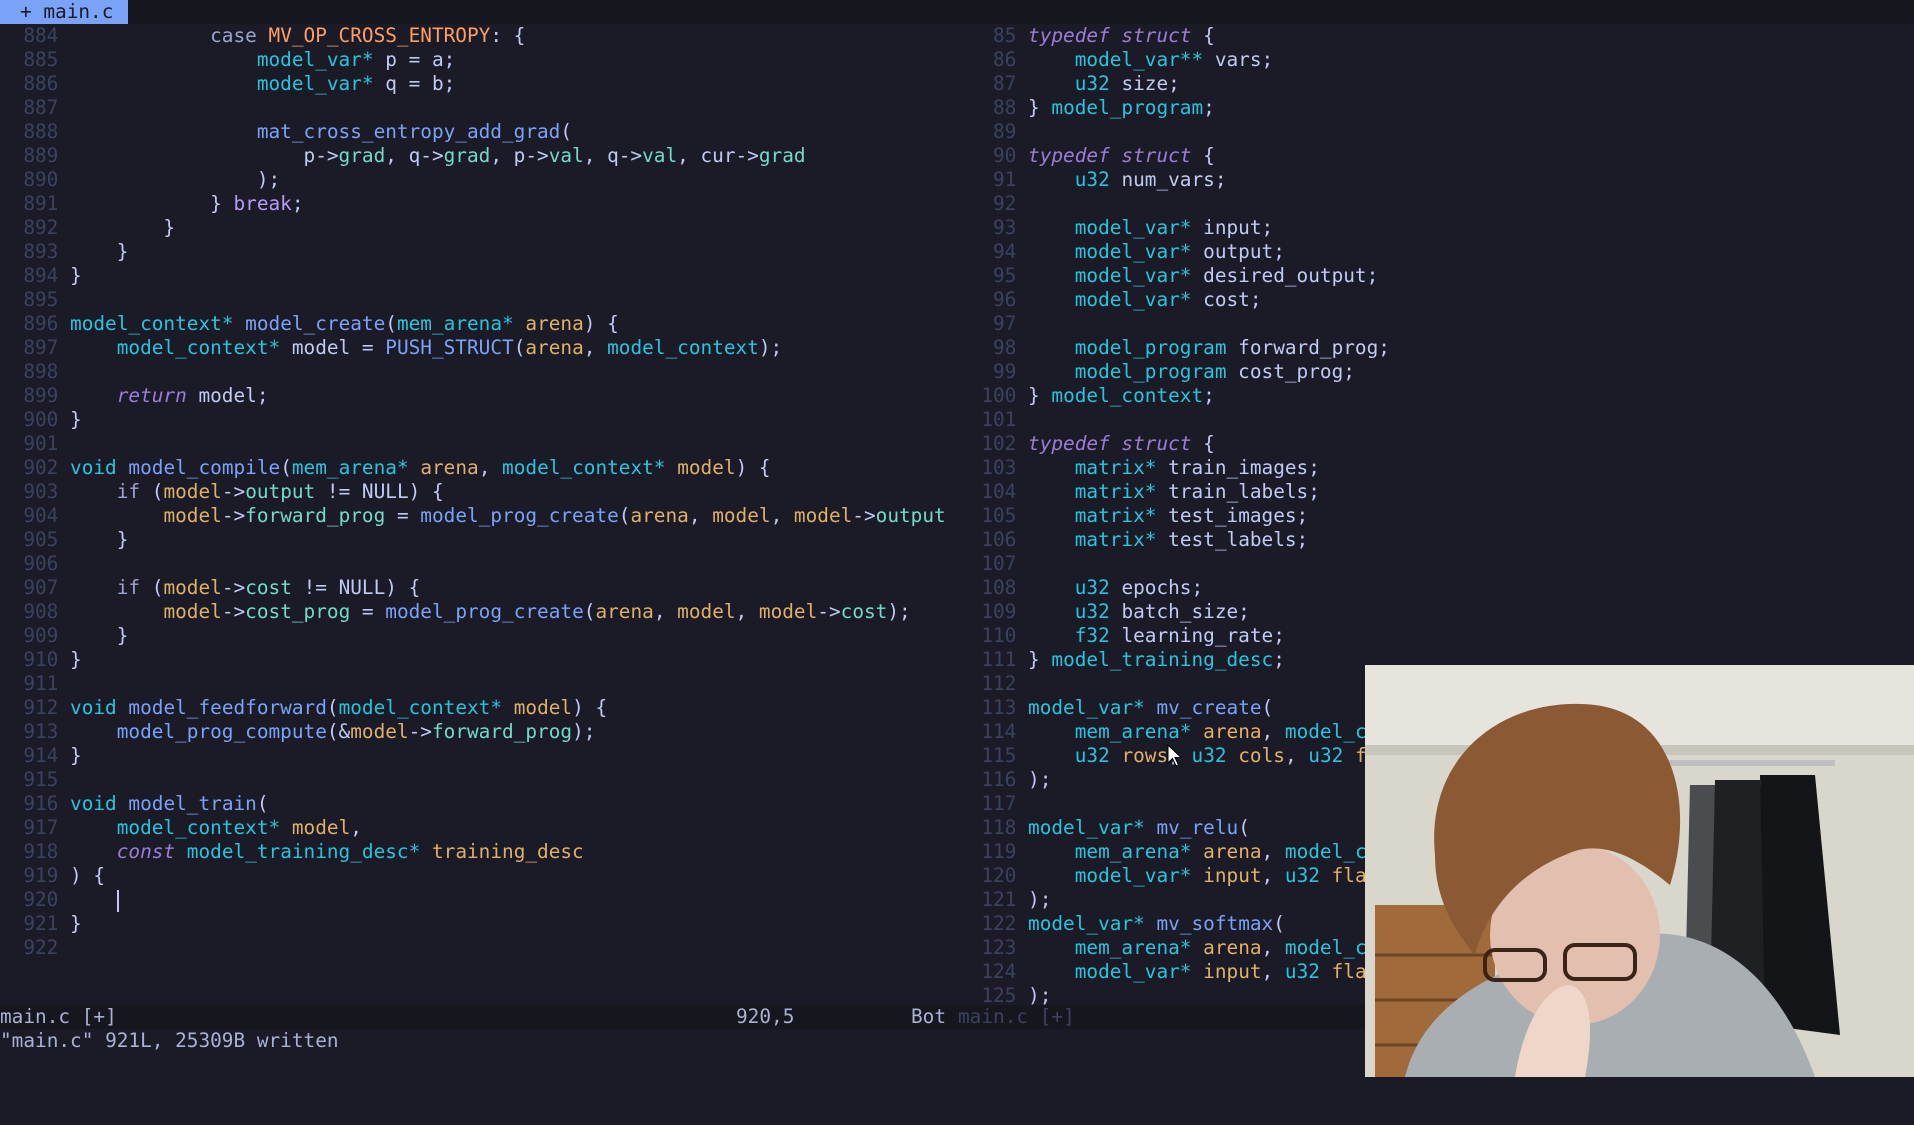 Image resolution: width=1914 pixels, height=1125 pixels. What do you see at coordinates (1127, 179) in the screenshot?
I see `code-text: ⟦t|u32⟧ num_vars;` at bounding box center [1127, 179].